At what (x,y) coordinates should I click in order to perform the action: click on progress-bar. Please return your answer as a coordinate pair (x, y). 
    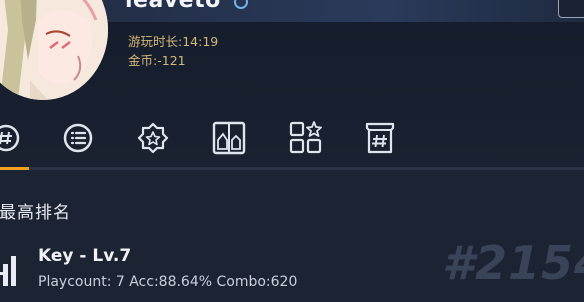
    Looking at the image, I should click on (15, 168).